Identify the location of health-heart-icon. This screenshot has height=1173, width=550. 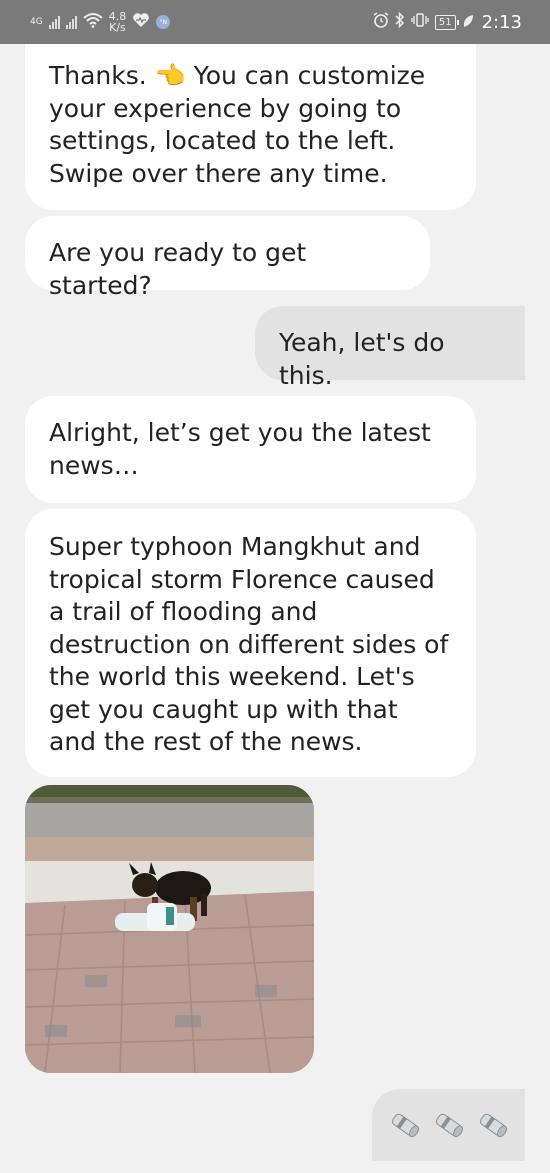
(141, 22).